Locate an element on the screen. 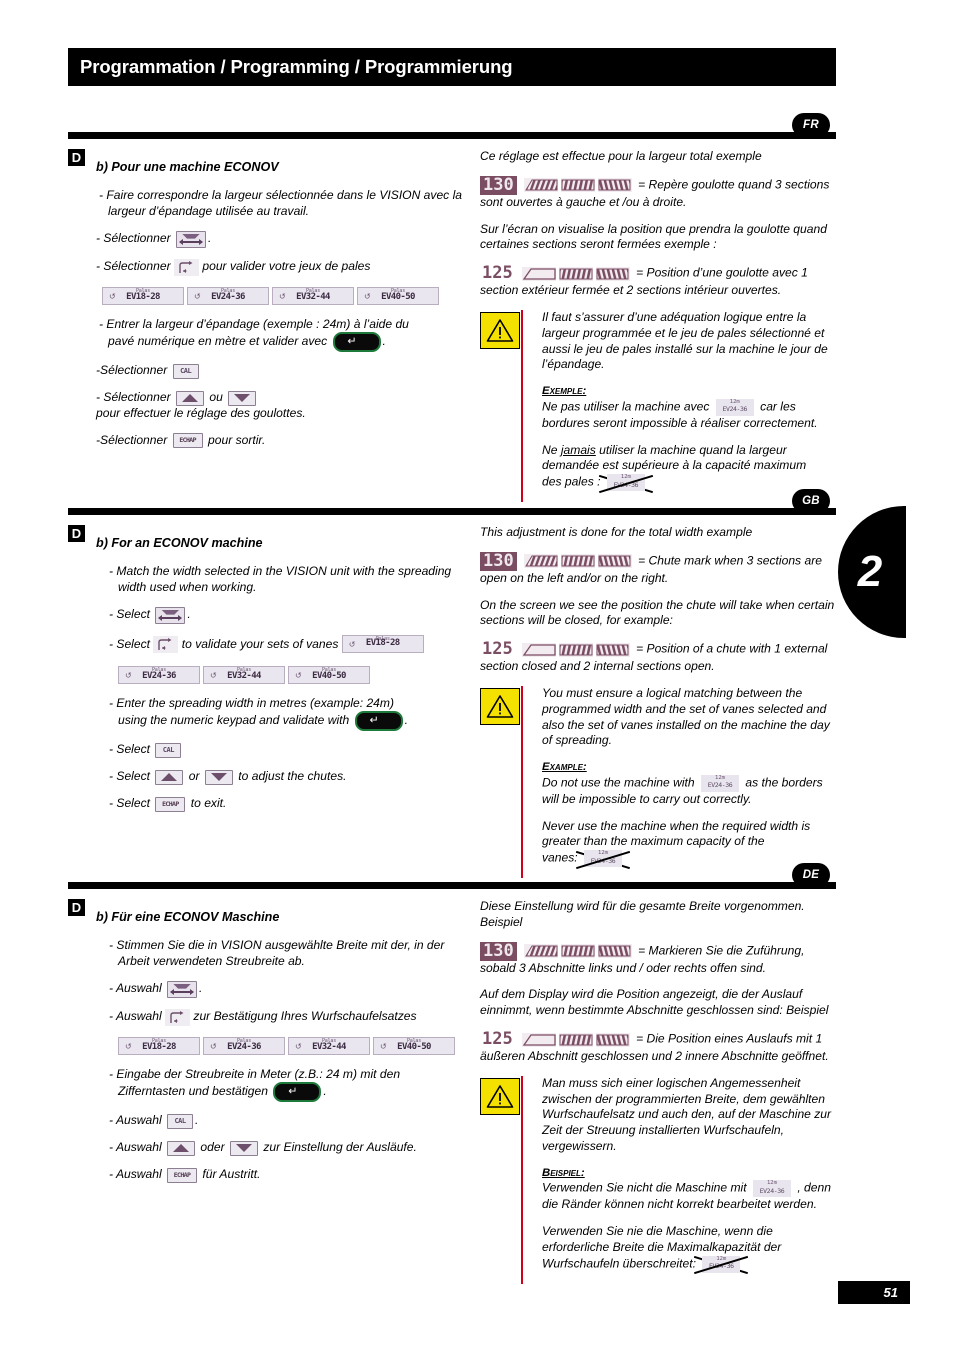  vane-chip-name: EV18-28 is located at coordinates (159, 1046).